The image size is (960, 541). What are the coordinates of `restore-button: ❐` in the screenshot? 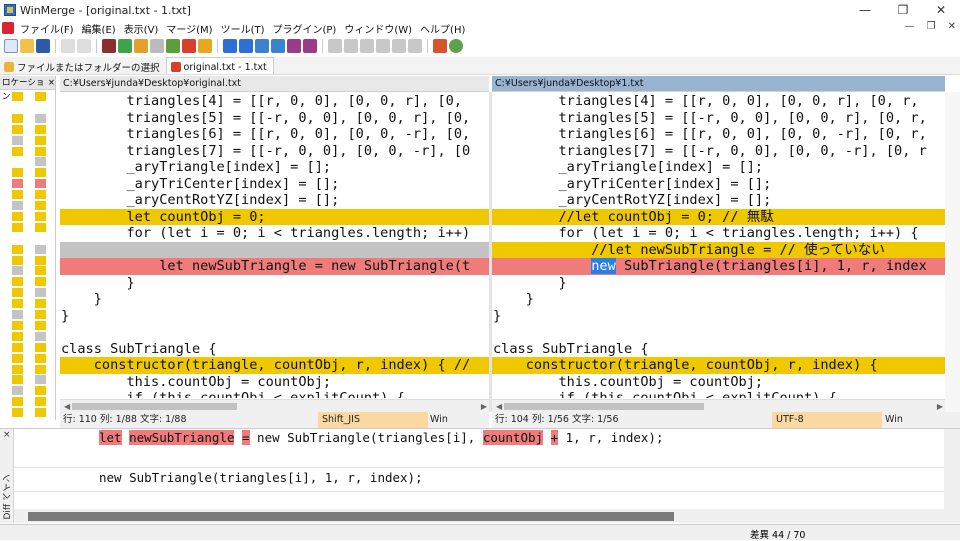 It's located at (903, 10).